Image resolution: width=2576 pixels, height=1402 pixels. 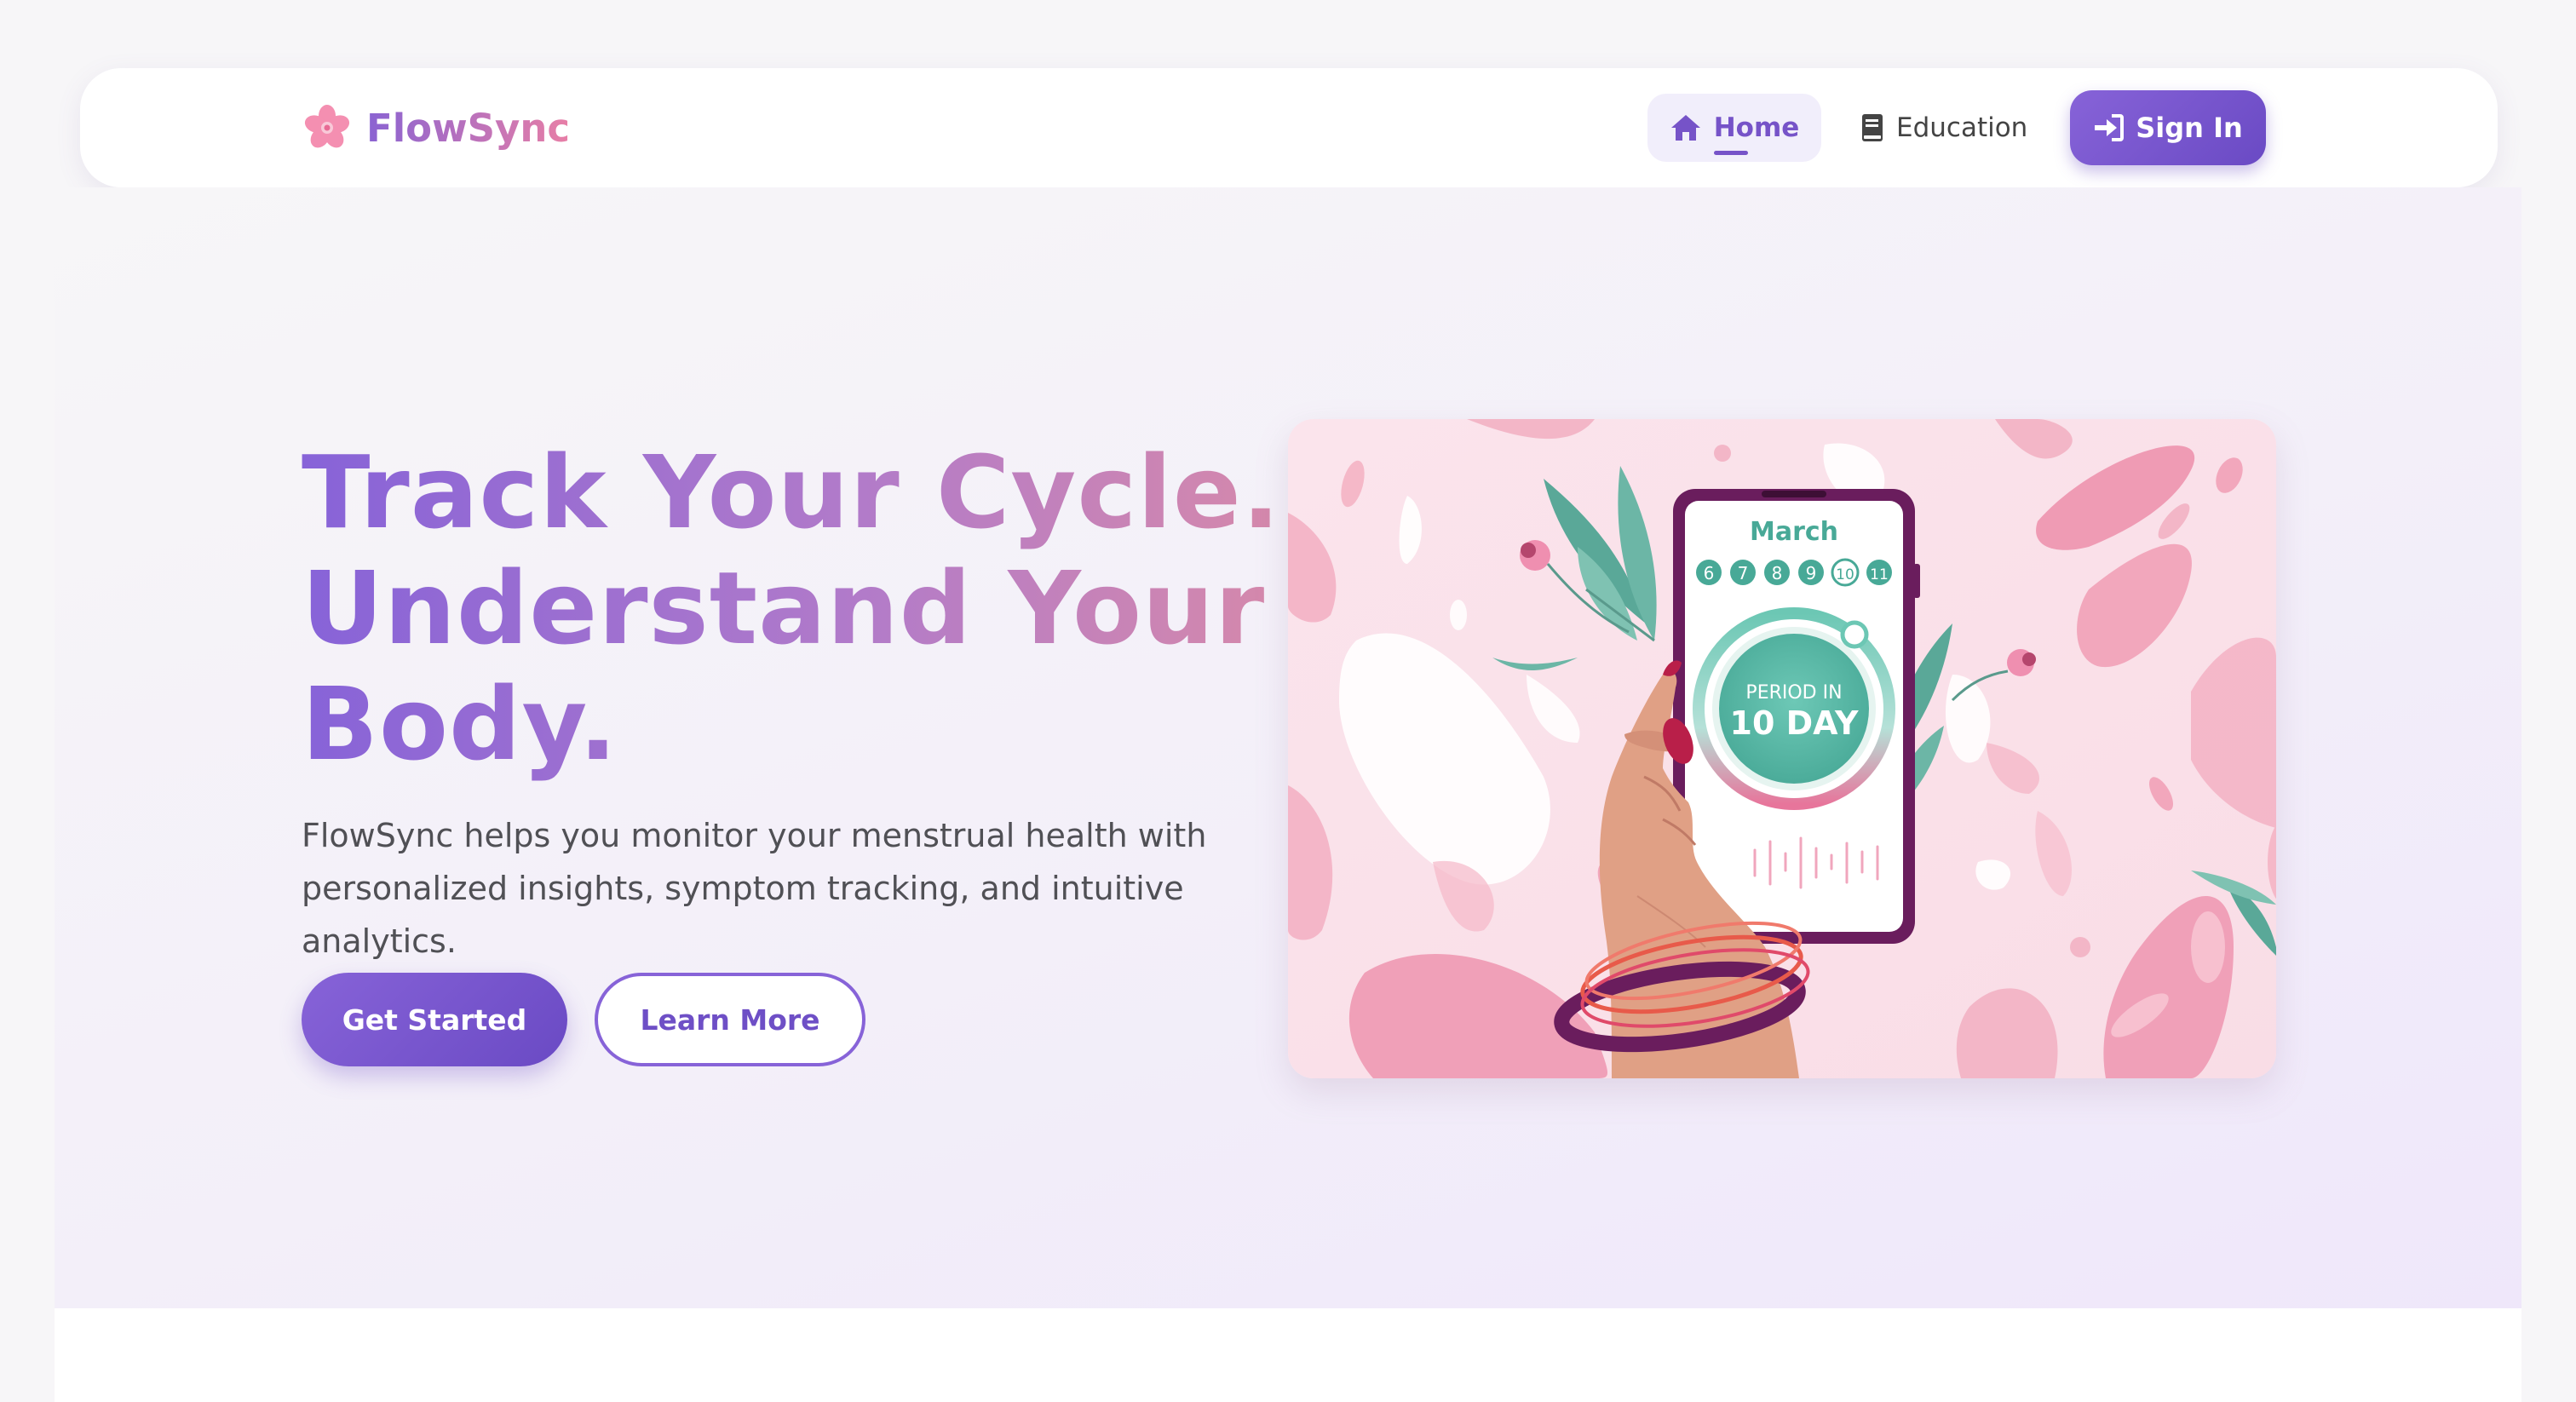 What do you see at coordinates (1289, 127) in the screenshot?
I see `top-navbar: FlowSync Home Education Sign In` at bounding box center [1289, 127].